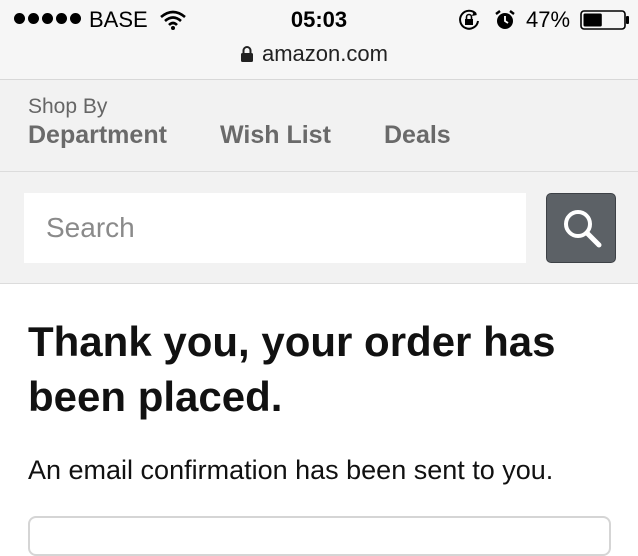  What do you see at coordinates (319, 536) in the screenshot?
I see `order-details-card` at bounding box center [319, 536].